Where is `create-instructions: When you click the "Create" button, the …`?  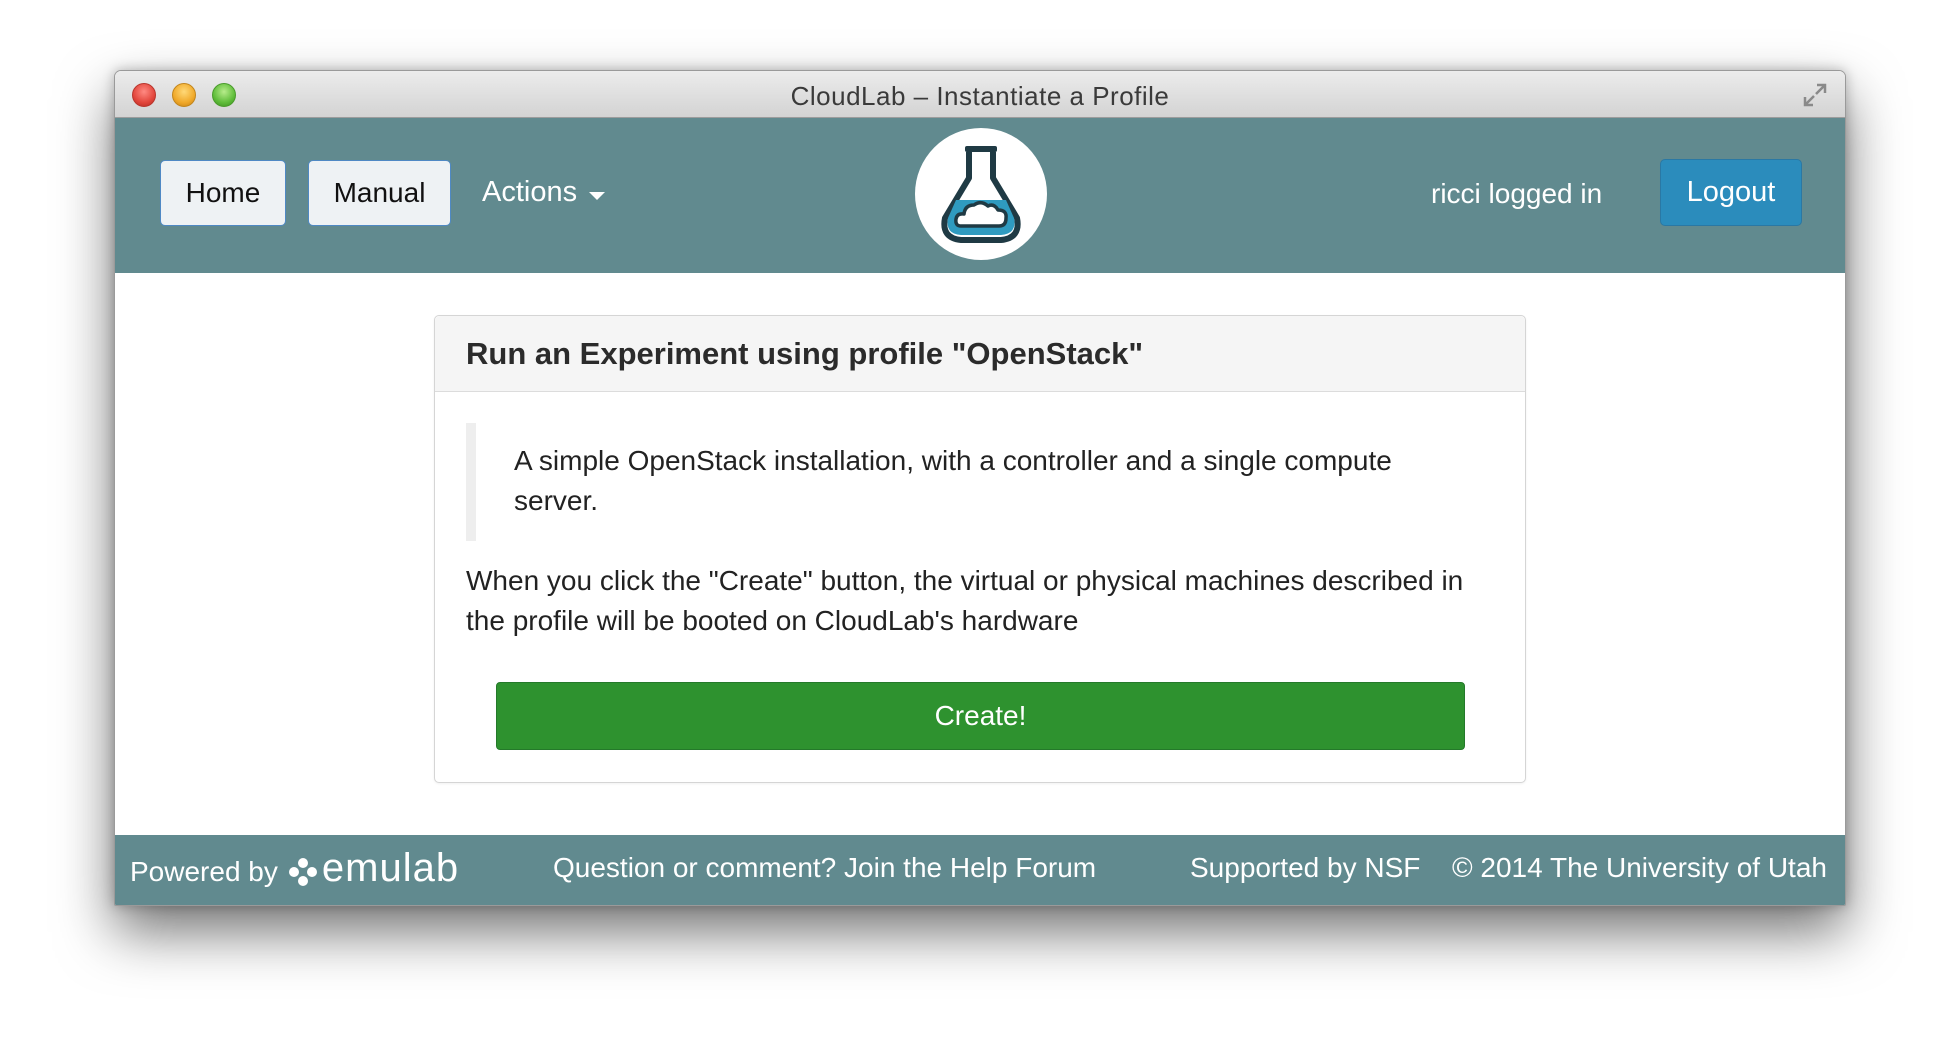
create-instructions: When you click the "Create" button, the … is located at coordinates (965, 600).